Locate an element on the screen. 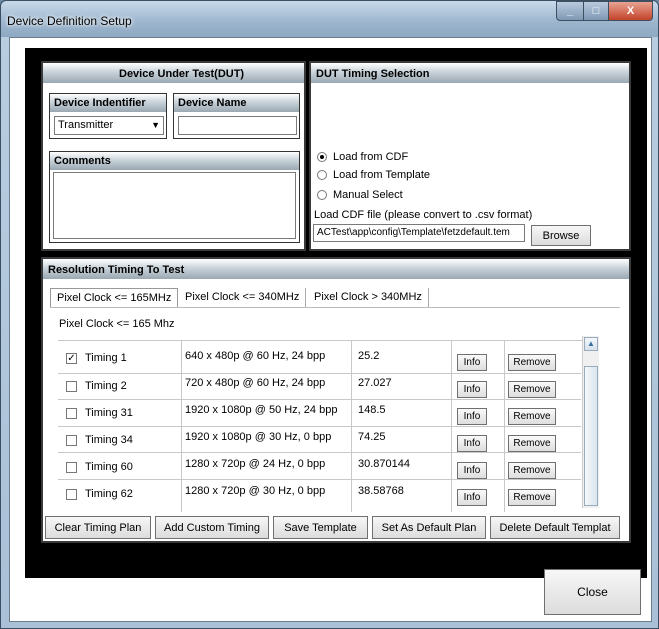 This screenshot has width=659, height=629. timing-name: Timing 62 is located at coordinates (109, 494).